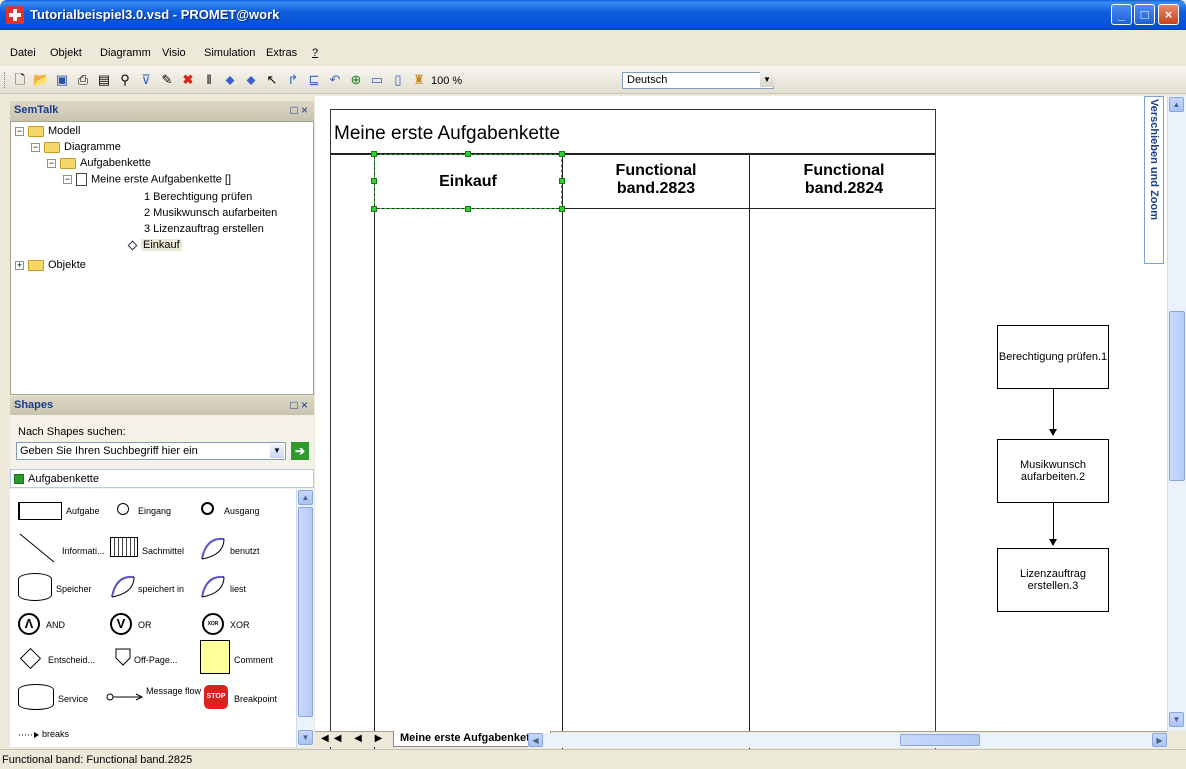 The width and height of the screenshot is (1186, 769). What do you see at coordinates (123, 586) in the screenshot?
I see `speichert-in-shape` at bounding box center [123, 586].